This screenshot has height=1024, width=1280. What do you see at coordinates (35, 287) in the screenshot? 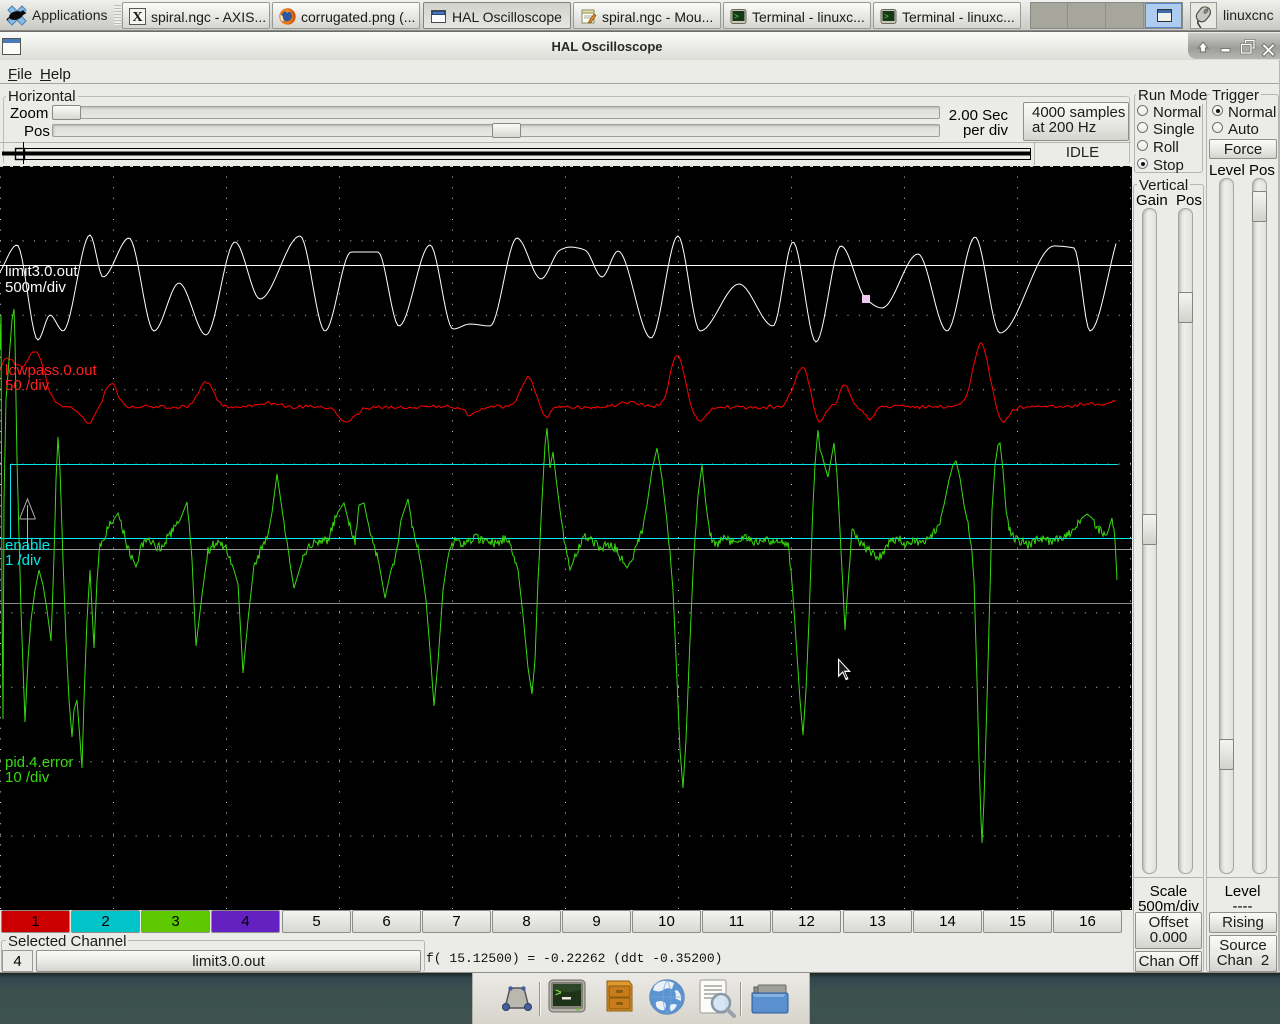
I see `svg-text: 500m/div` at bounding box center [35, 287].